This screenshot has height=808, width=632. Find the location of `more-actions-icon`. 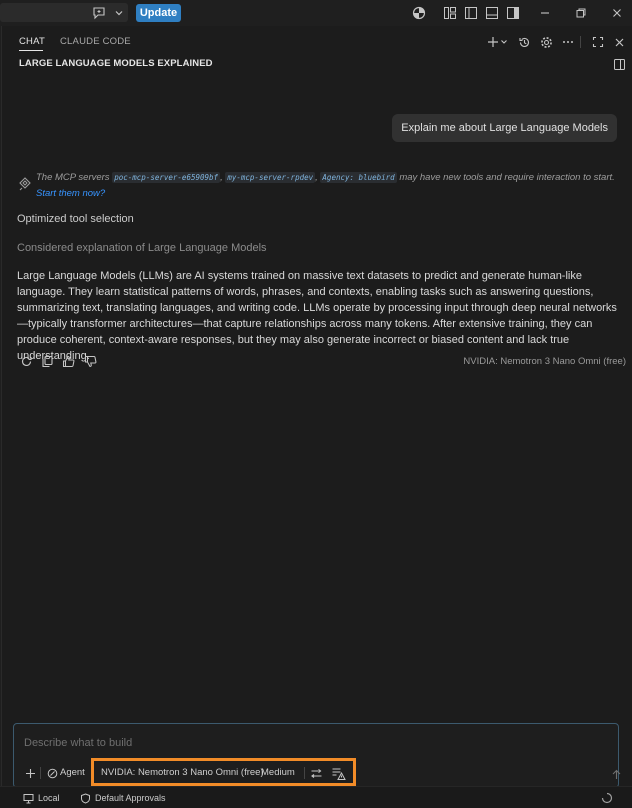

more-actions-icon is located at coordinates (568, 42).